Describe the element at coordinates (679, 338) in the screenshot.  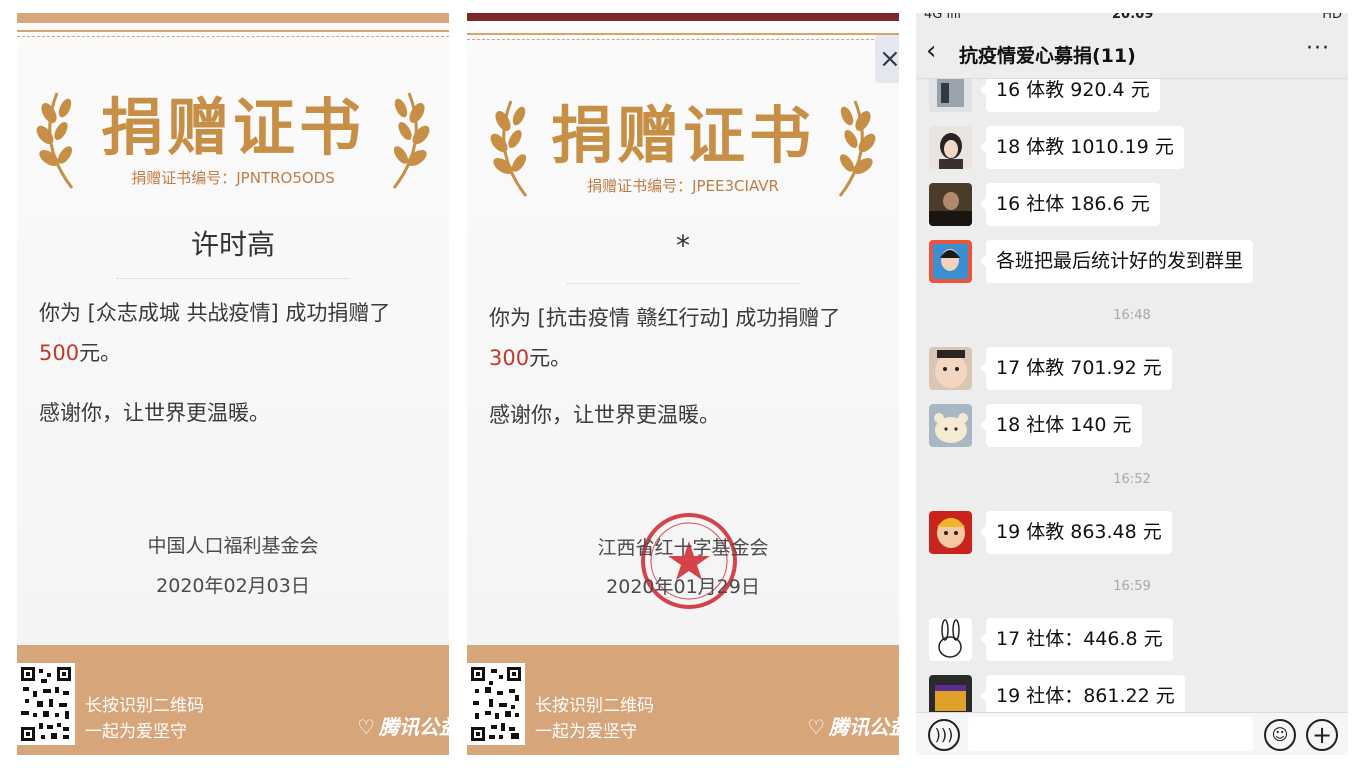
I see `certificate-body: 你为 [抗击疫情 赣红行动] 成功捐赠了 300元。` at that location.